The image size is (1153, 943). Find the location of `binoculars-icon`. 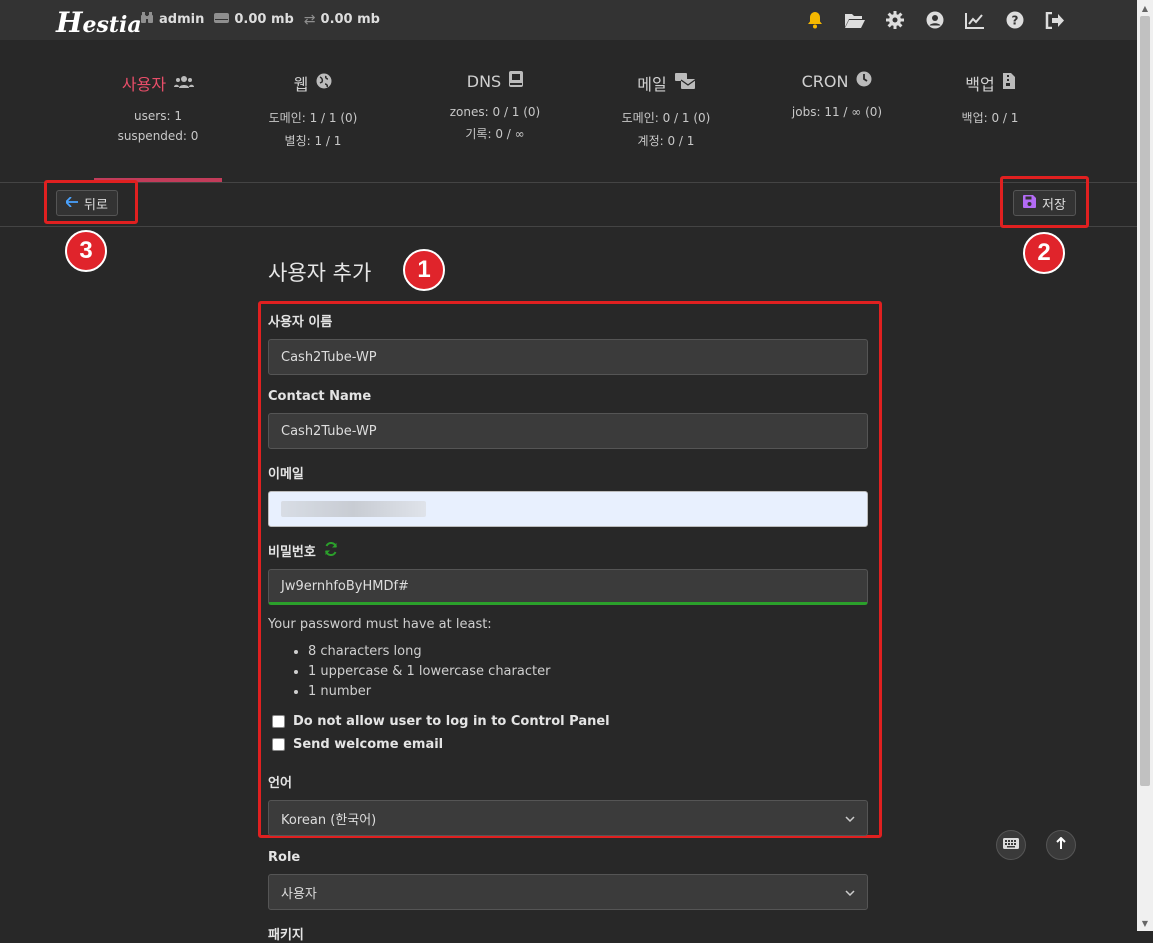

binoculars-icon is located at coordinates (147, 19).